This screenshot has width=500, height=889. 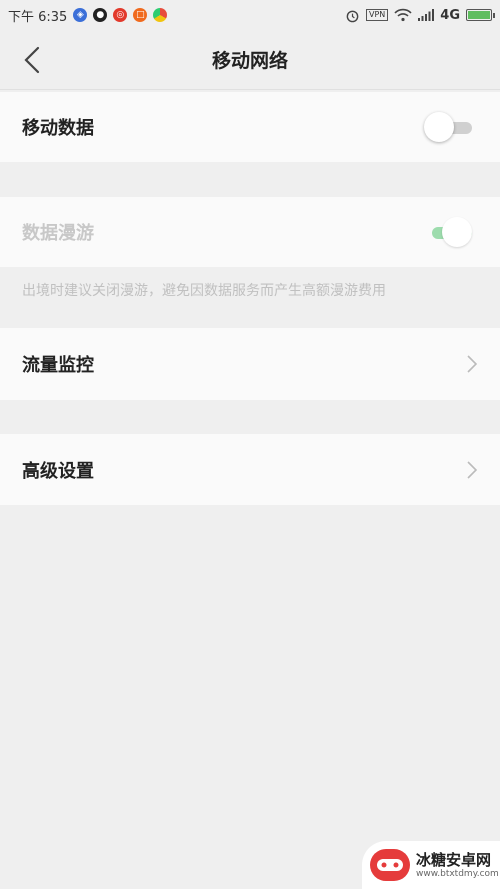 I want to click on alarm-icon, so click(x=352, y=16).